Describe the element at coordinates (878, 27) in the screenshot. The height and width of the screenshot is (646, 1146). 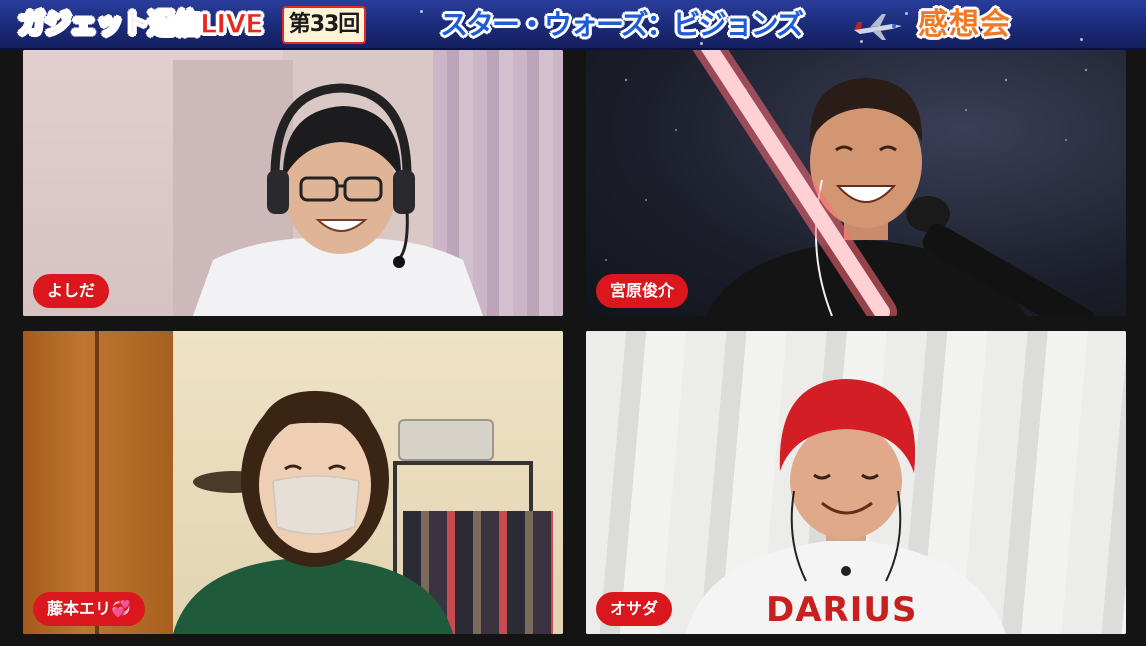
I see `fighter-jet-icon` at that location.